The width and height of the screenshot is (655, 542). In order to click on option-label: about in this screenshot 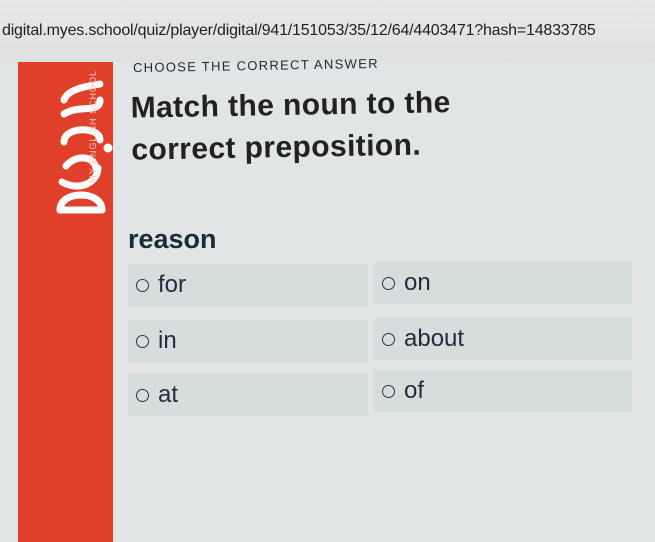, I will do `click(434, 338)`.